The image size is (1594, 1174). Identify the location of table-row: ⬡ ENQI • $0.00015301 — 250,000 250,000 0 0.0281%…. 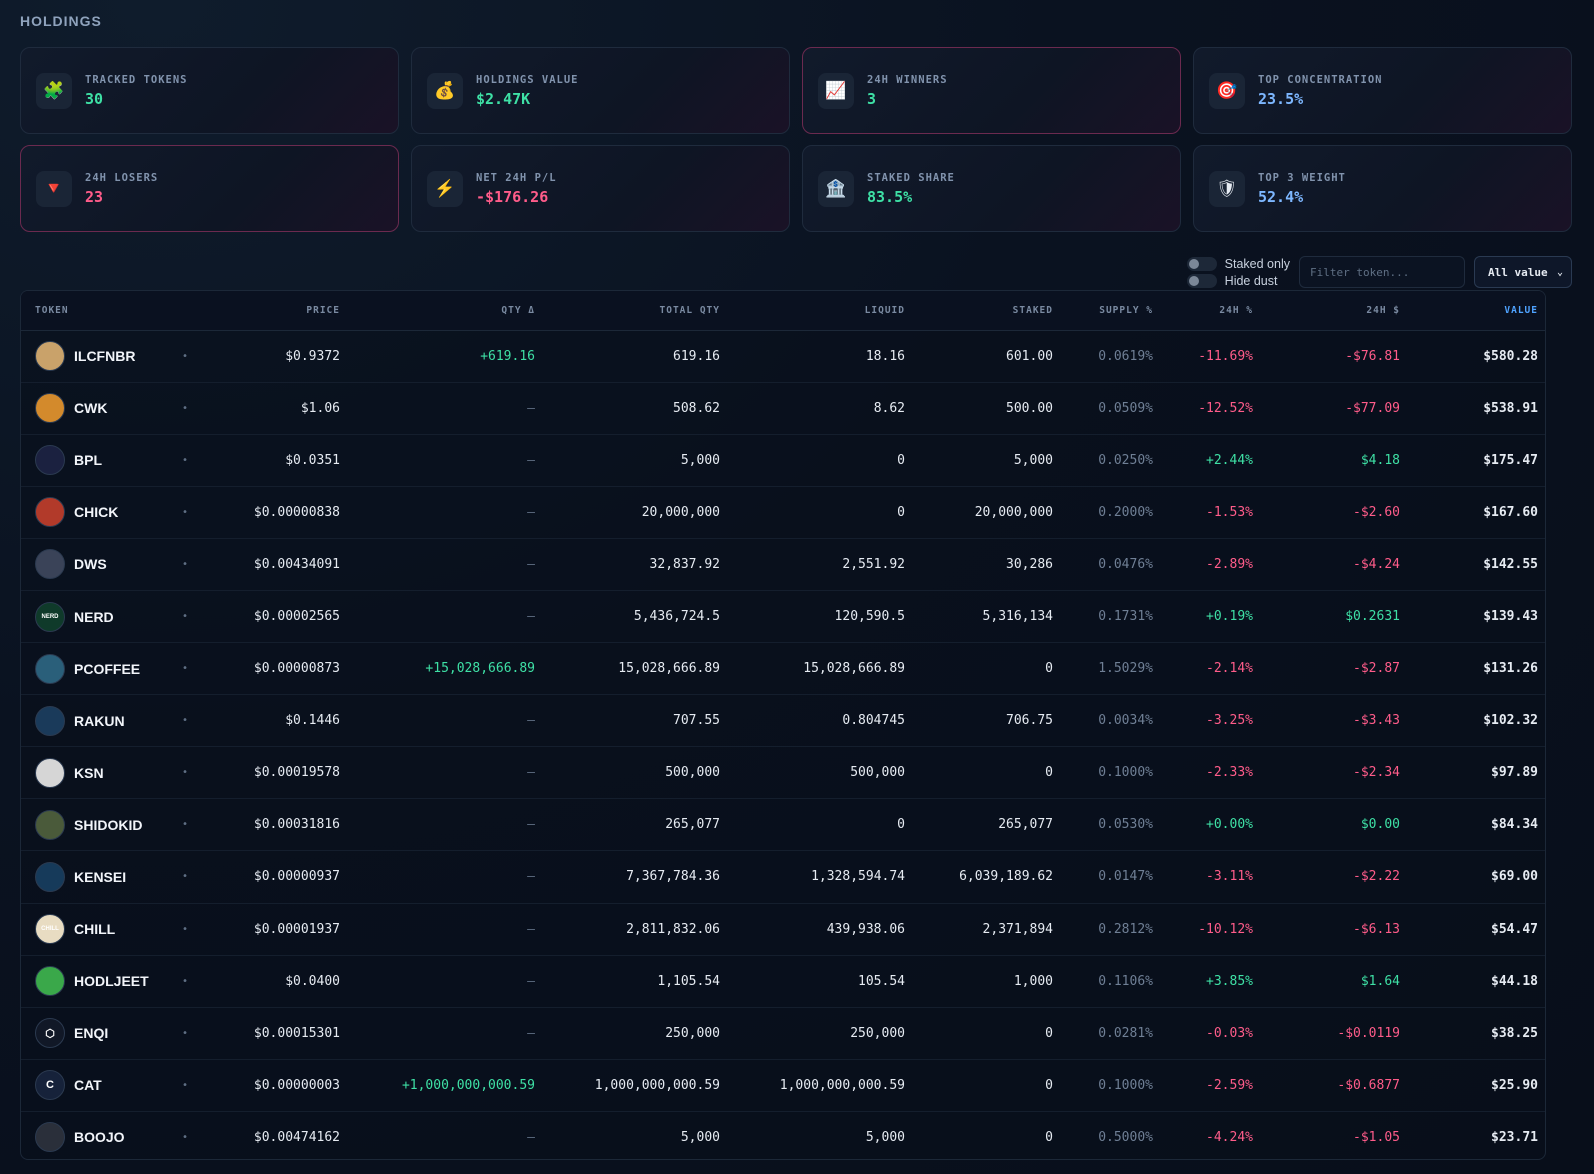
(783, 1033).